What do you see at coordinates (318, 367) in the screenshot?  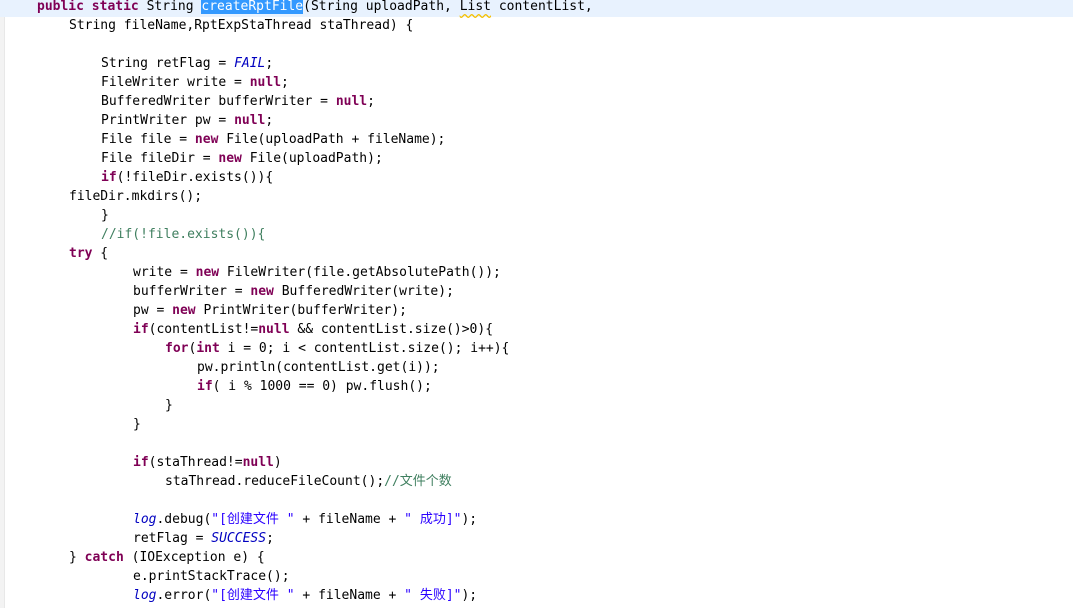 I see `code-token: pw.println(contentList.get(i));` at bounding box center [318, 367].